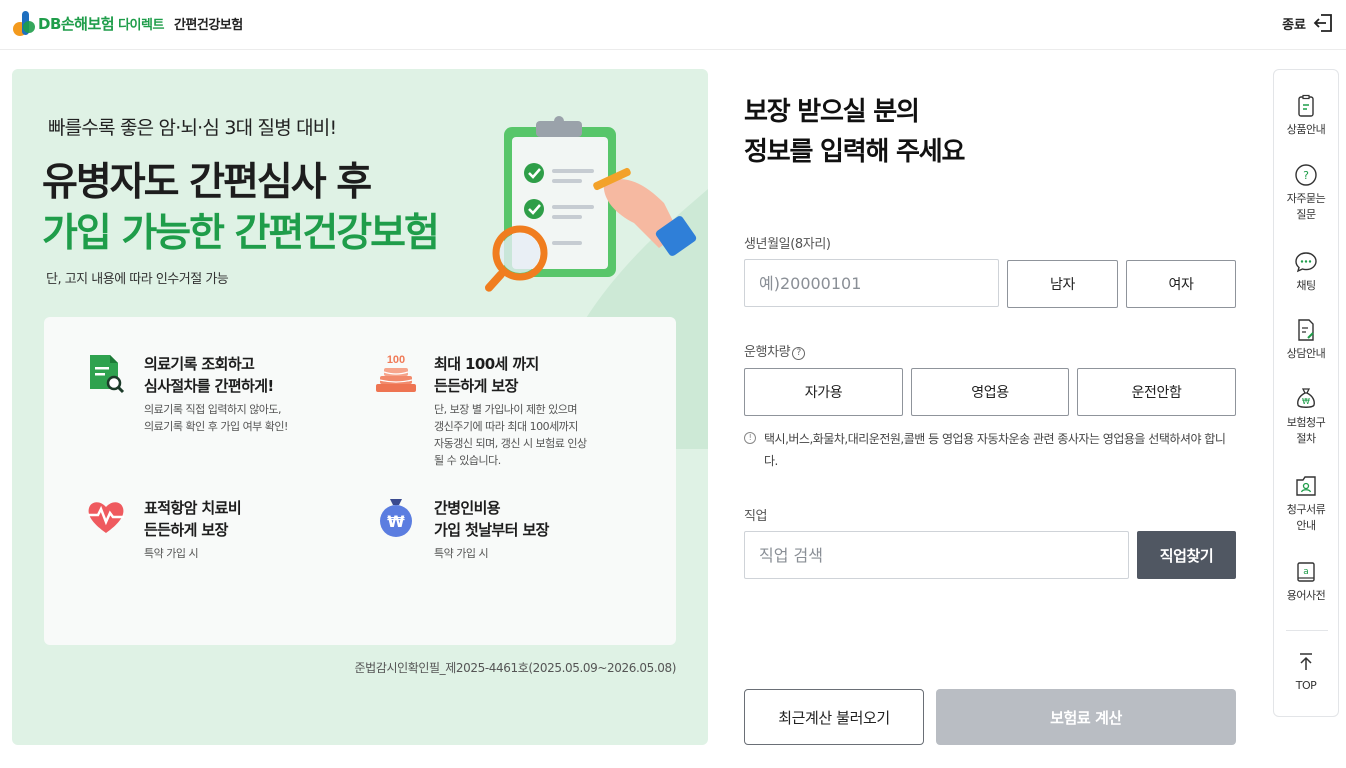 Image resolution: width=1346 pixels, height=768 pixels. I want to click on claim-process-icon: ₩, so click(1306, 398).